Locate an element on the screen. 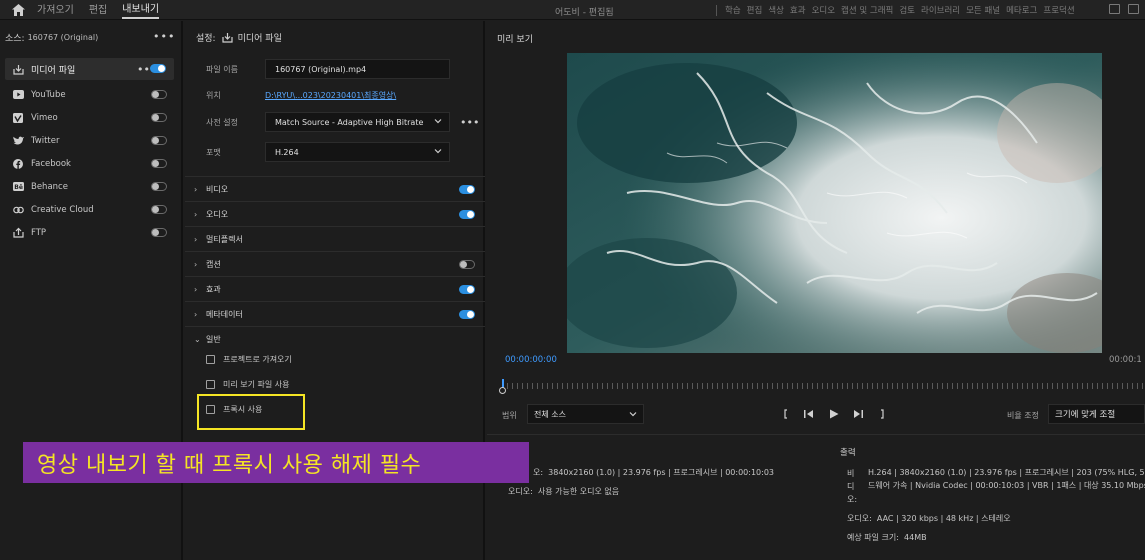 This screenshot has height=560, width=1145. location-link: D:\RYU\...023\20230401\최종영상\ is located at coordinates (330, 95).